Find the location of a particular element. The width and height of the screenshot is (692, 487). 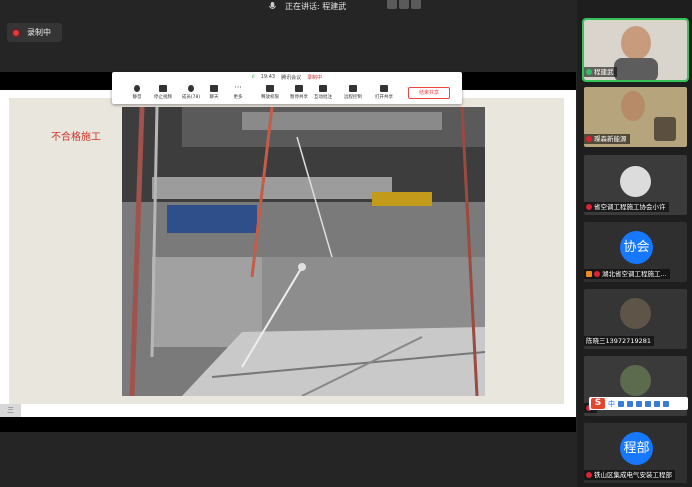

recording-dot-icon is located at coordinates (16, 32).